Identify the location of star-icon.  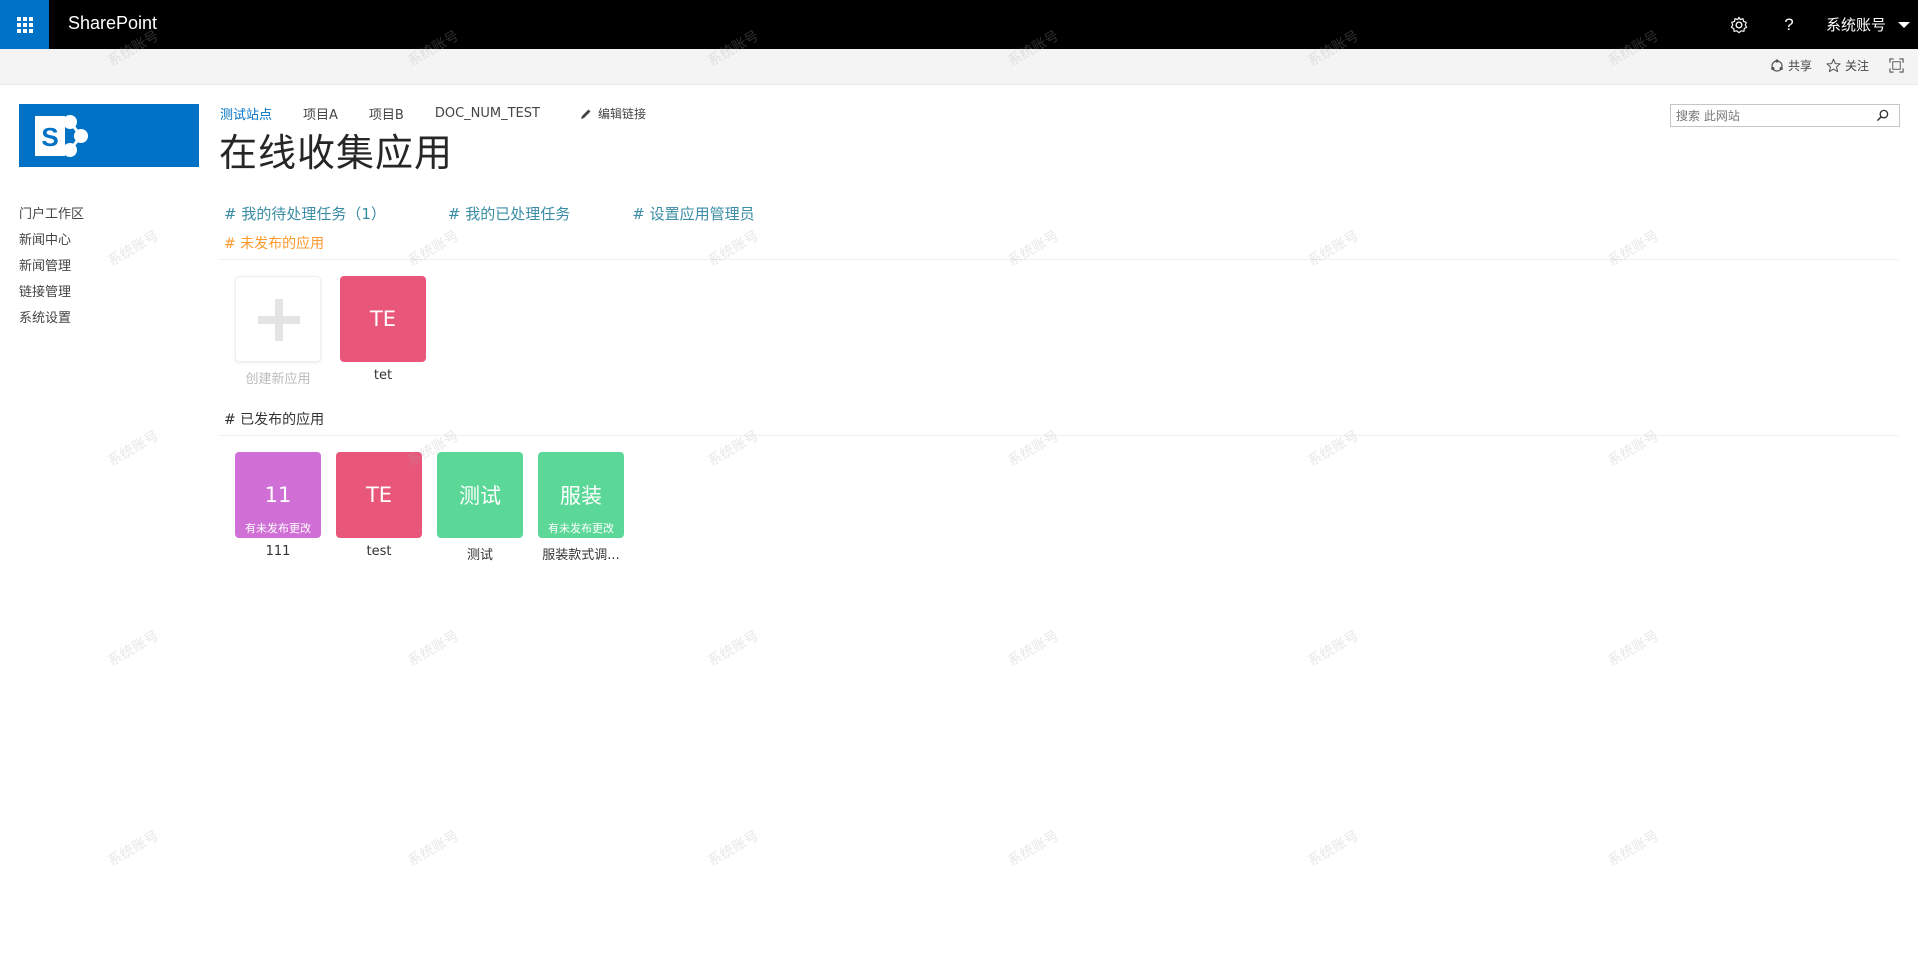
(1833, 65).